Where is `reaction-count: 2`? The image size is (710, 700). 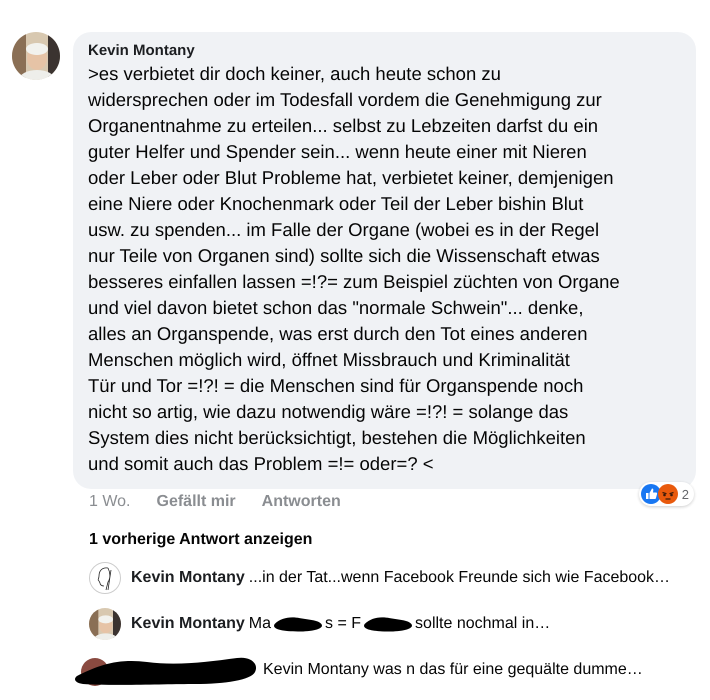 reaction-count: 2 is located at coordinates (685, 494).